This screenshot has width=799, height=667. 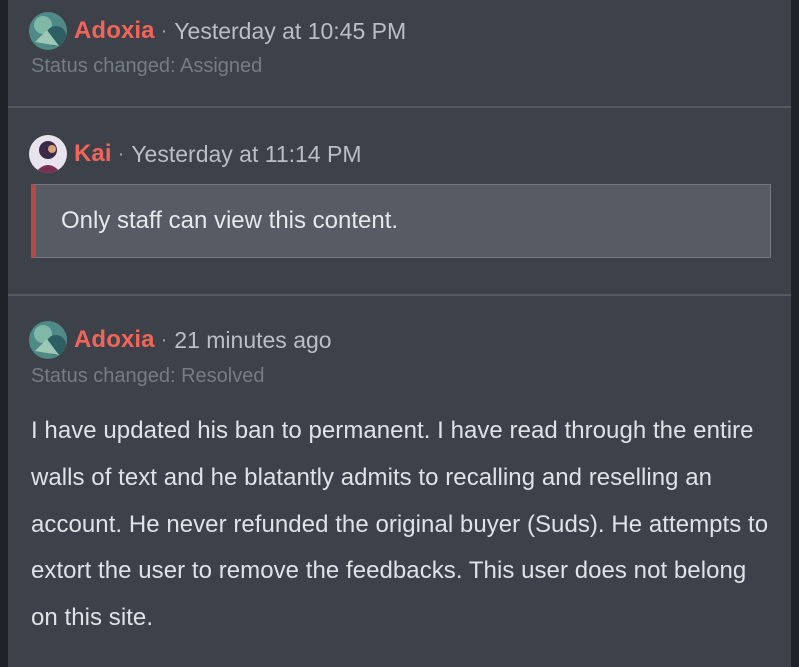 I want to click on timestamp: Yesterday at 11:14 PM, so click(x=246, y=154).